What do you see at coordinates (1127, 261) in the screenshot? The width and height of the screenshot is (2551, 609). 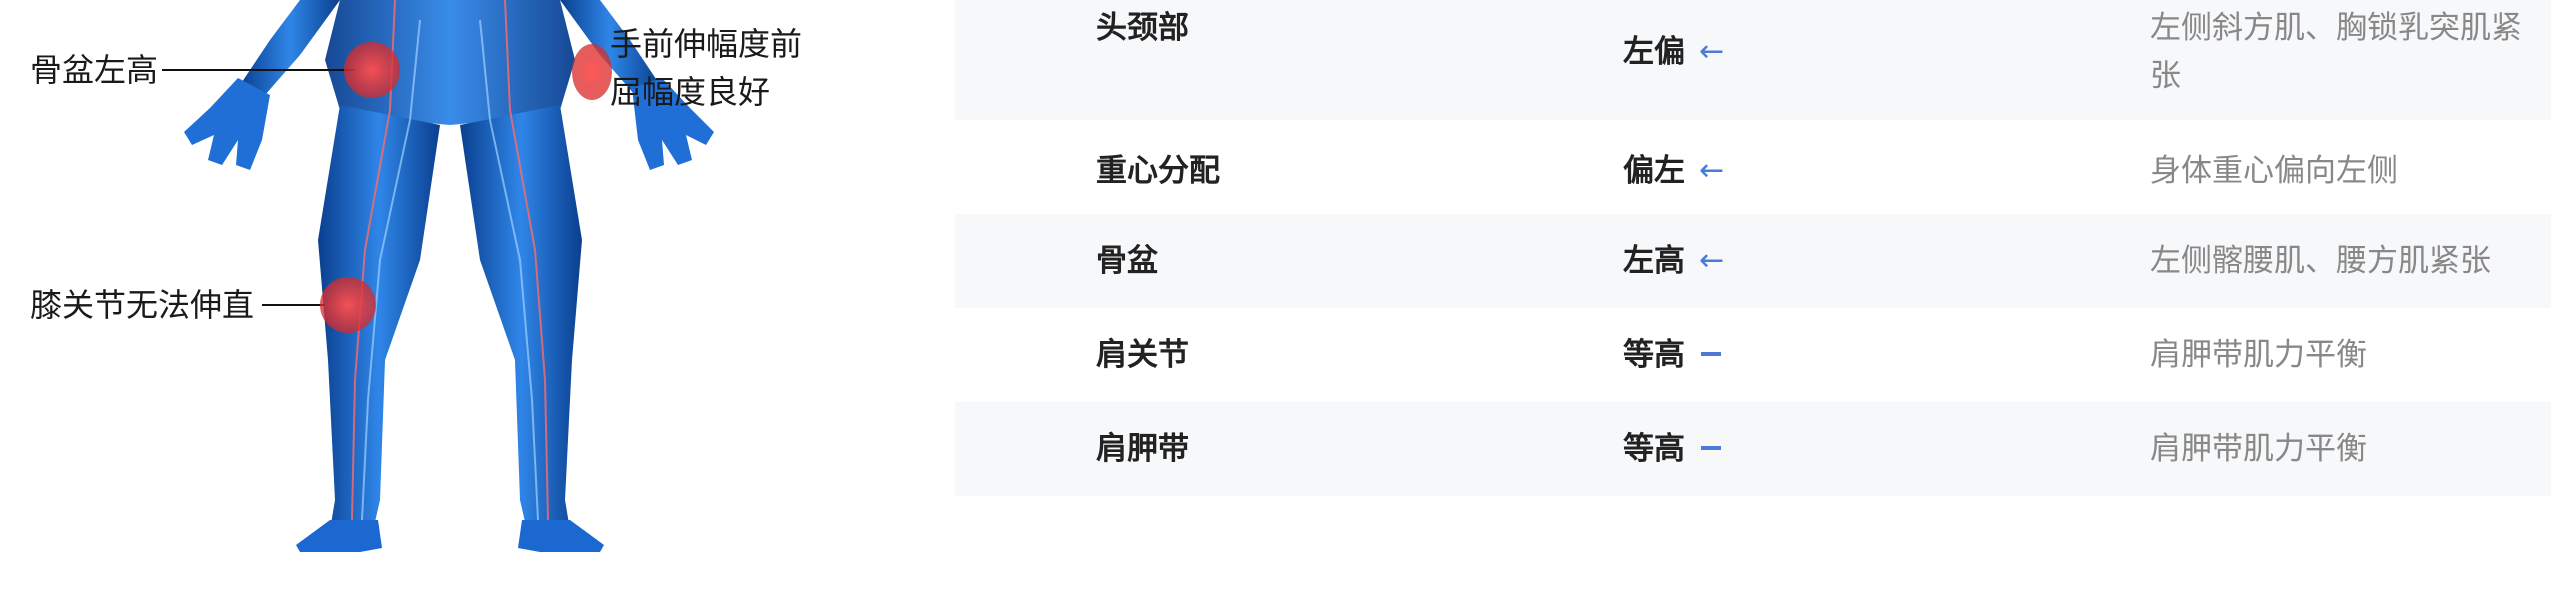 I see `body-part-cell: 骨盆` at bounding box center [1127, 261].